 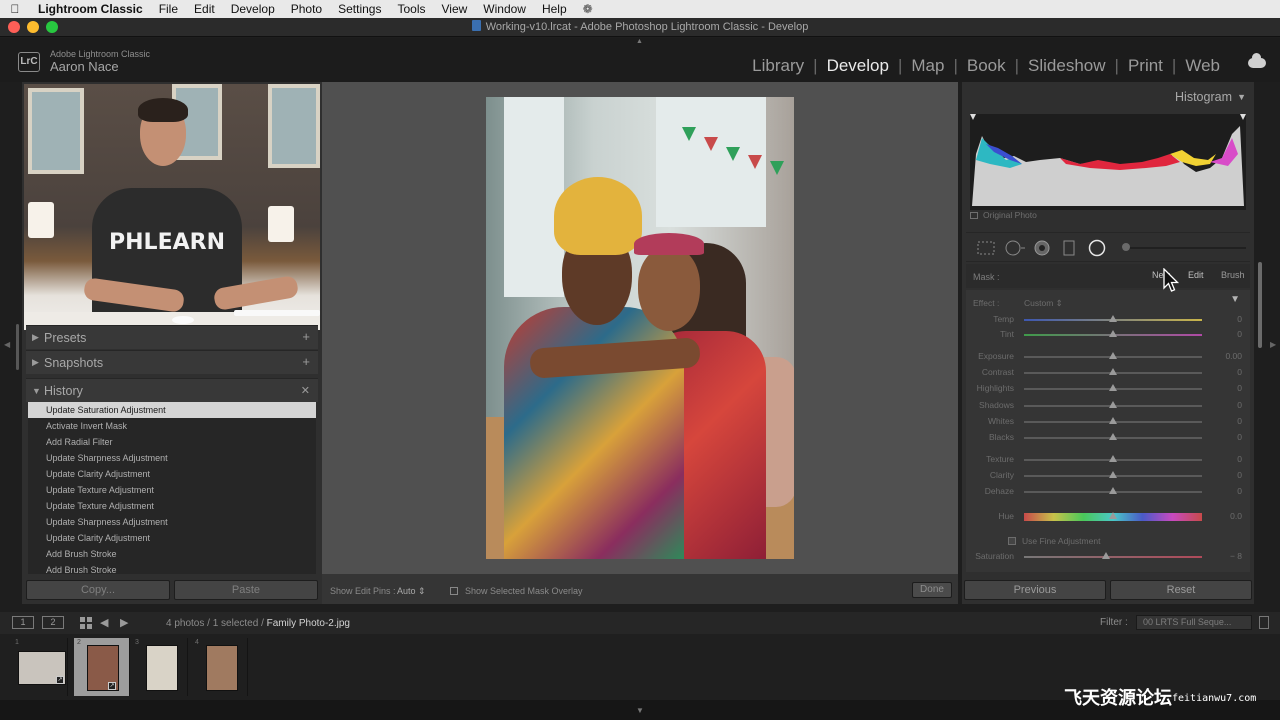 What do you see at coordinates (305, 390) in the screenshot?
I see `clear-history-icon: ✕` at bounding box center [305, 390].